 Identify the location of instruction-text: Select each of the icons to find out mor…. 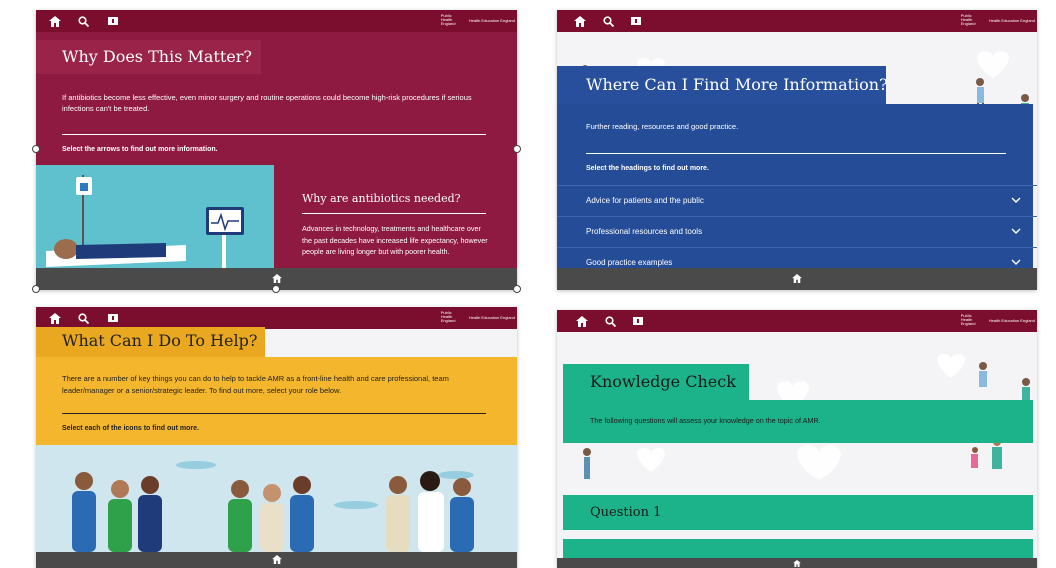
(130, 428).